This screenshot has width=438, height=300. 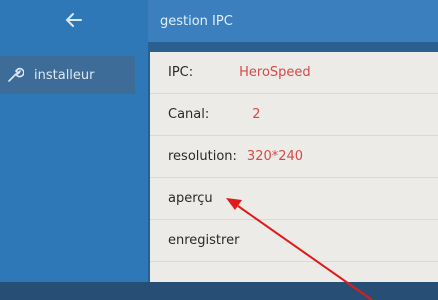 What do you see at coordinates (17, 75) in the screenshot?
I see `wrench-icon` at bounding box center [17, 75].